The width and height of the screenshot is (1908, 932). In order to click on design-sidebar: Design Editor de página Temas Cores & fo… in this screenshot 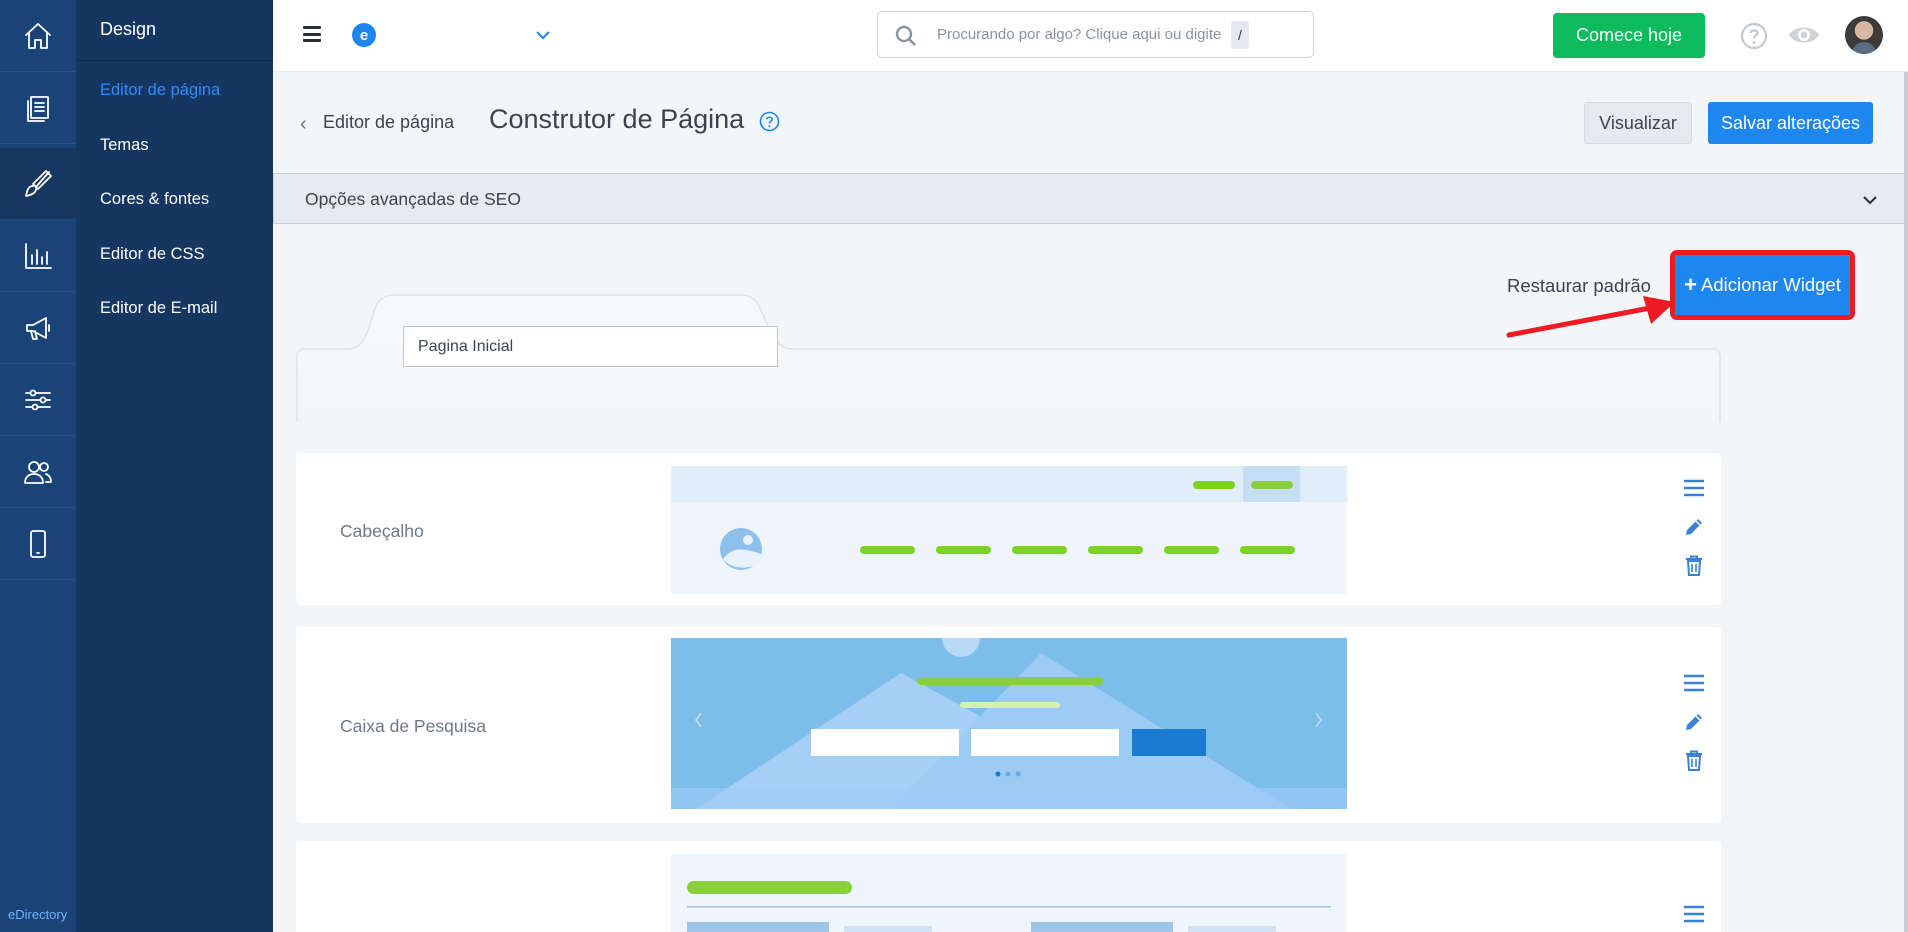, I will do `click(174, 466)`.